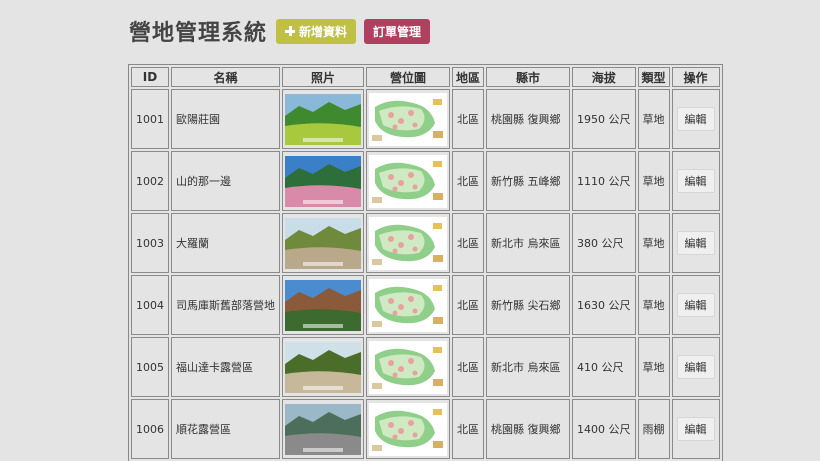 The image size is (820, 461). I want to click on table-header-row: ID 名稱 照片 營位圖 地區 縣市 海拔 類型 操作, so click(425, 77).